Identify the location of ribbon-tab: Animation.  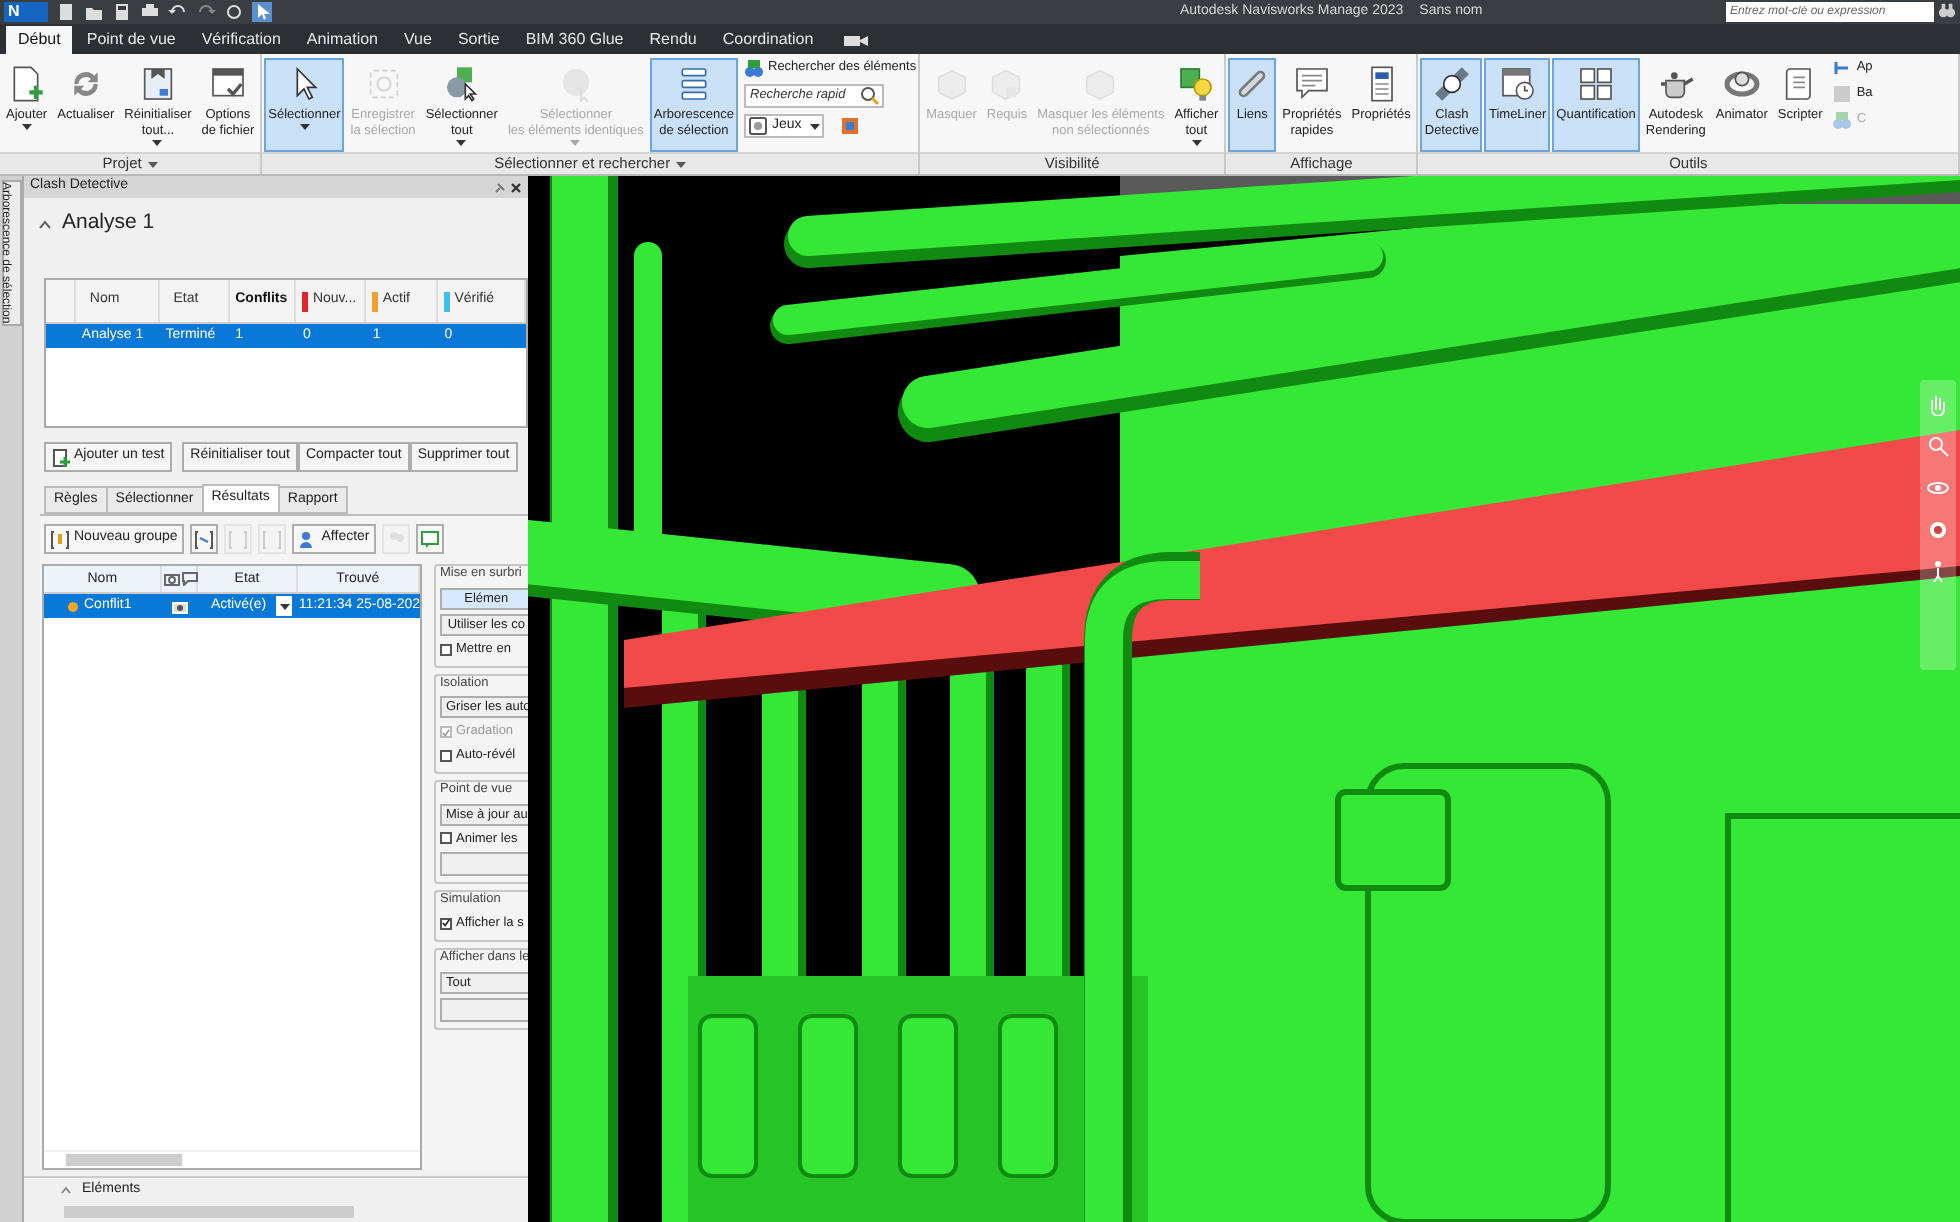
(342, 40).